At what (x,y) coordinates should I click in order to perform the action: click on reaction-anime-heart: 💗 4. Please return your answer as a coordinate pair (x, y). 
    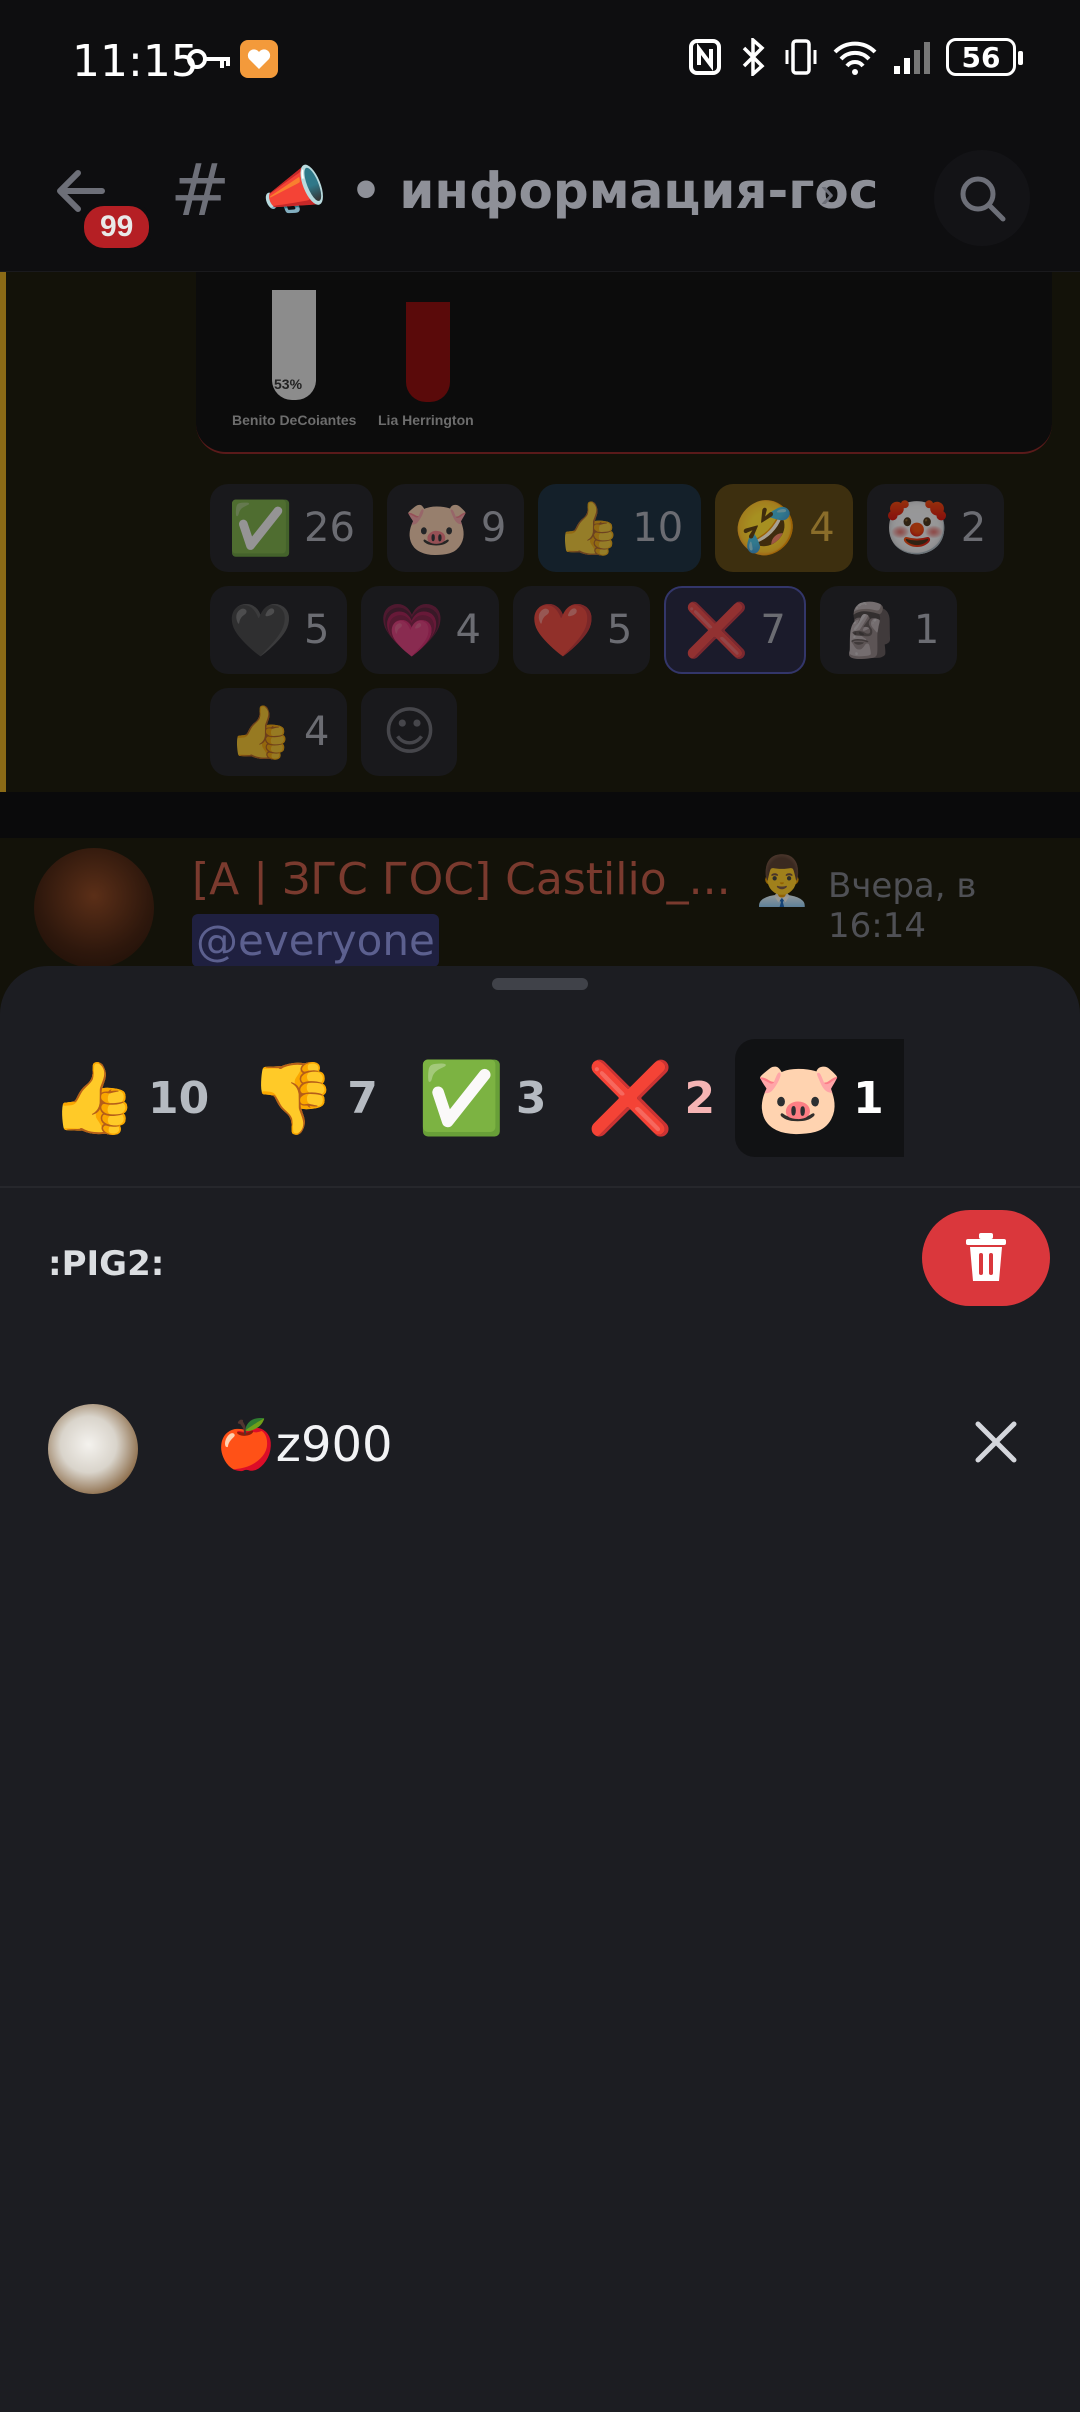
    Looking at the image, I should click on (430, 630).